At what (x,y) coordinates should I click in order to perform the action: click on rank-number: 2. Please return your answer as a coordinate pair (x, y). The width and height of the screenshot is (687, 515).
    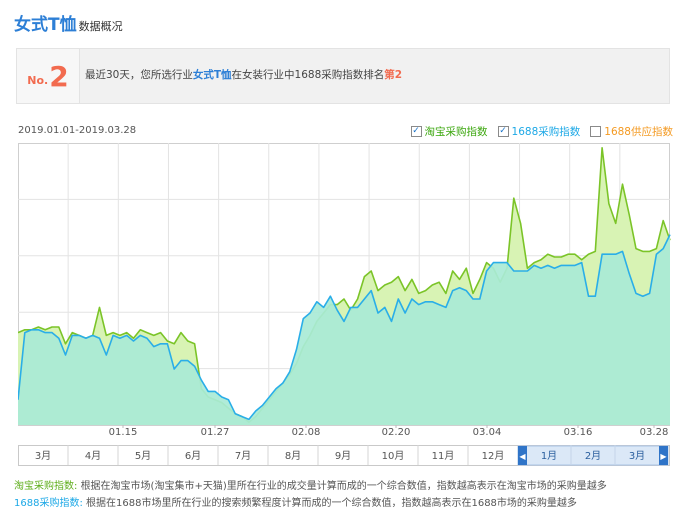
    Looking at the image, I should click on (59, 76).